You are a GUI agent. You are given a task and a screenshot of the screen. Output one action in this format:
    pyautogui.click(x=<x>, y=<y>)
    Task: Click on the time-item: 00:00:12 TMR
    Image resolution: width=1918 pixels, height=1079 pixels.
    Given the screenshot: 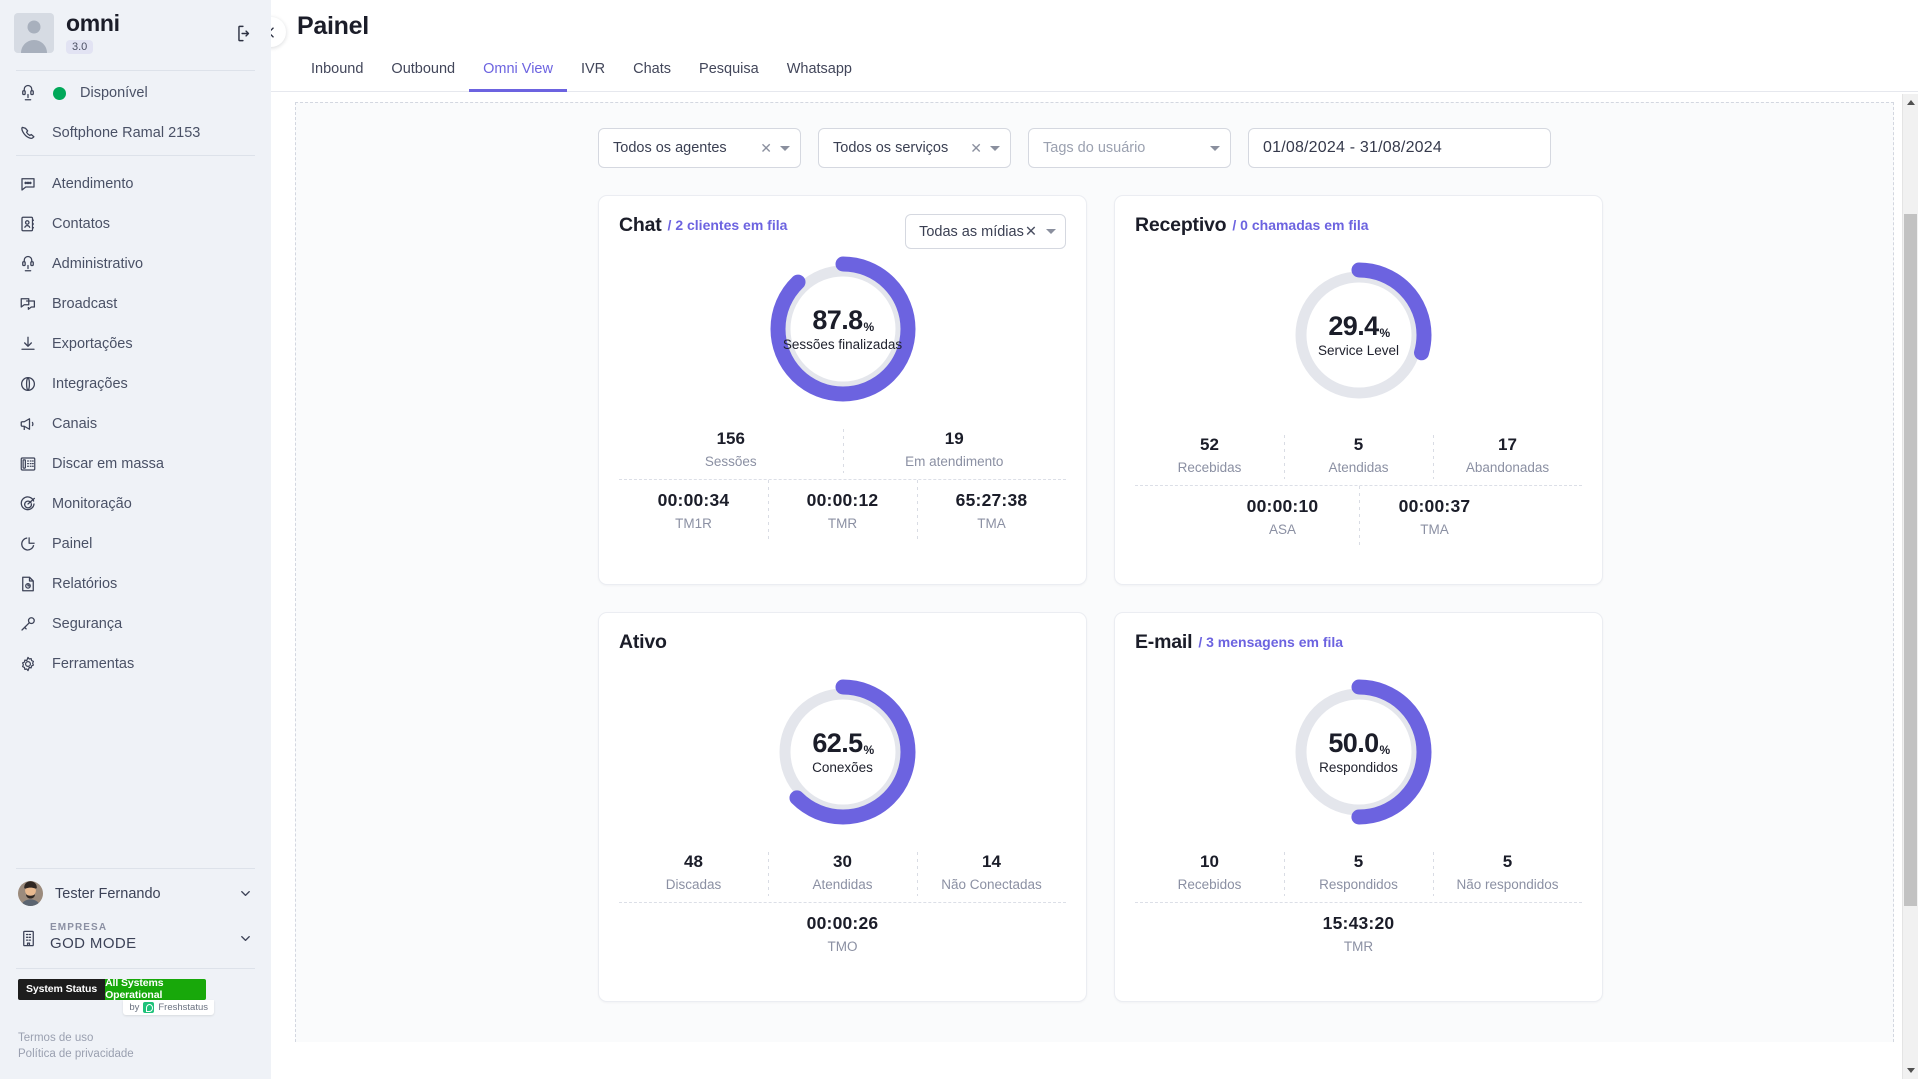 What is the action you would take?
    pyautogui.click(x=842, y=511)
    